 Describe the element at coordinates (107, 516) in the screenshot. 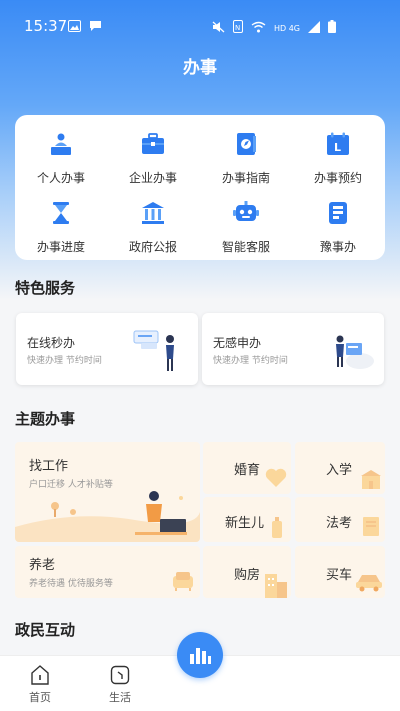

I see `job-illustration` at that location.